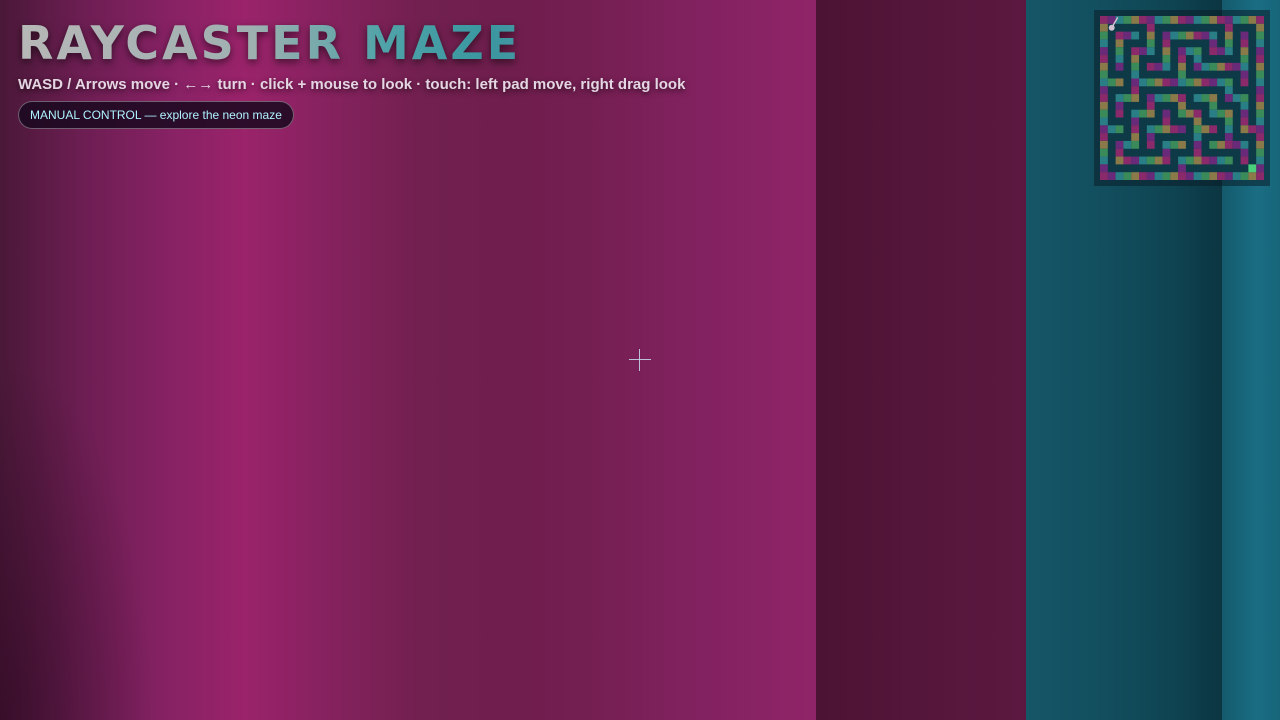 The width and height of the screenshot is (1280, 720). Describe the element at coordinates (351, 43) in the screenshot. I see `game-title: RAYCASTER MAZE` at that location.